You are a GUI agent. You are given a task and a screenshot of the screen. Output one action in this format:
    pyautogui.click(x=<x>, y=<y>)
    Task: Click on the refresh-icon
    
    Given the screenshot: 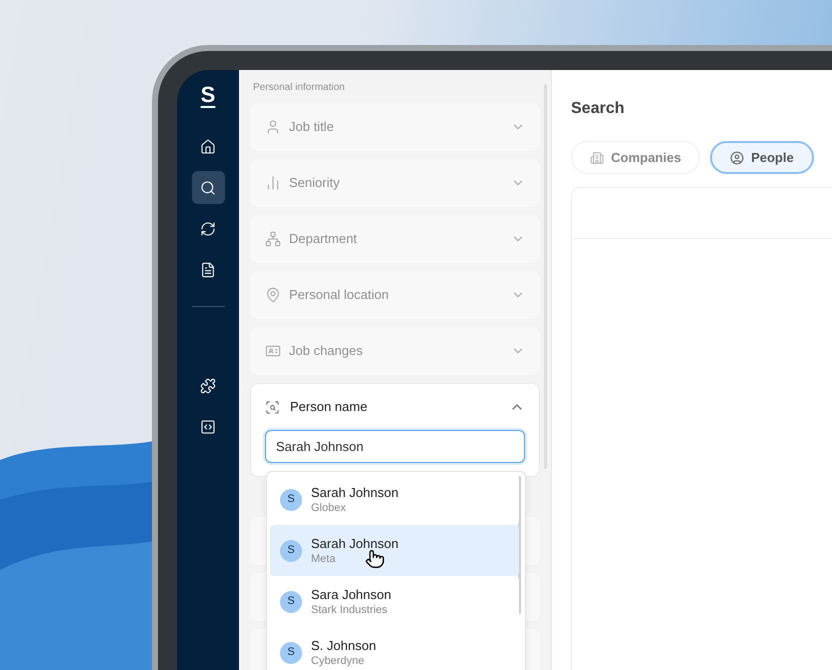 What is the action you would take?
    pyautogui.click(x=208, y=228)
    